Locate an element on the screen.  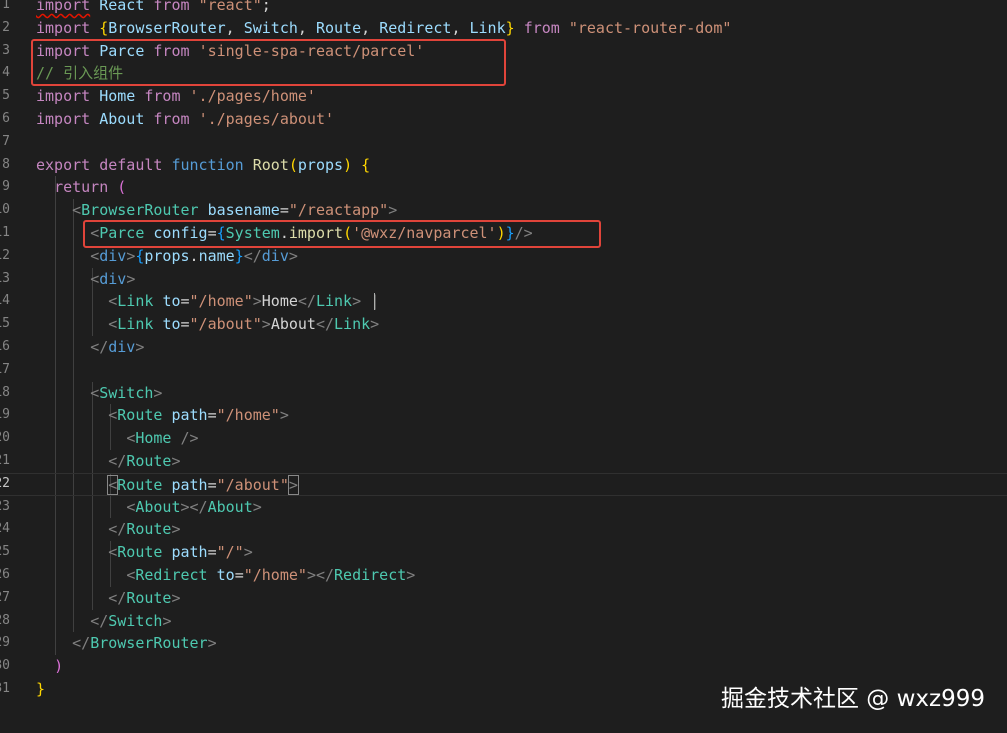
code-token: import is located at coordinates (63, 96).